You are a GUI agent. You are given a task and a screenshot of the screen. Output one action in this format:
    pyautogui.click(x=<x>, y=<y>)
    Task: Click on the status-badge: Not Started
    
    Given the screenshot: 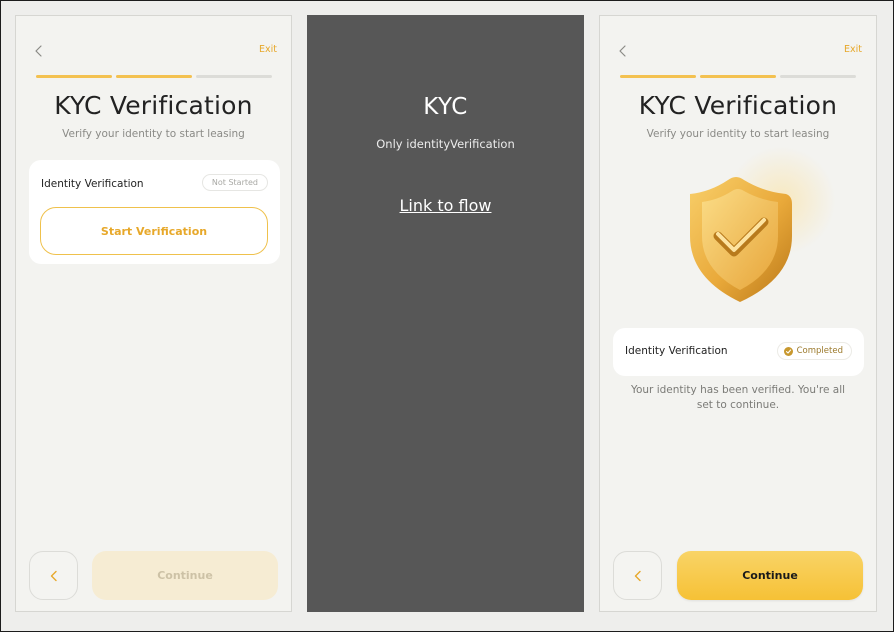 What is the action you would take?
    pyautogui.click(x=234, y=182)
    